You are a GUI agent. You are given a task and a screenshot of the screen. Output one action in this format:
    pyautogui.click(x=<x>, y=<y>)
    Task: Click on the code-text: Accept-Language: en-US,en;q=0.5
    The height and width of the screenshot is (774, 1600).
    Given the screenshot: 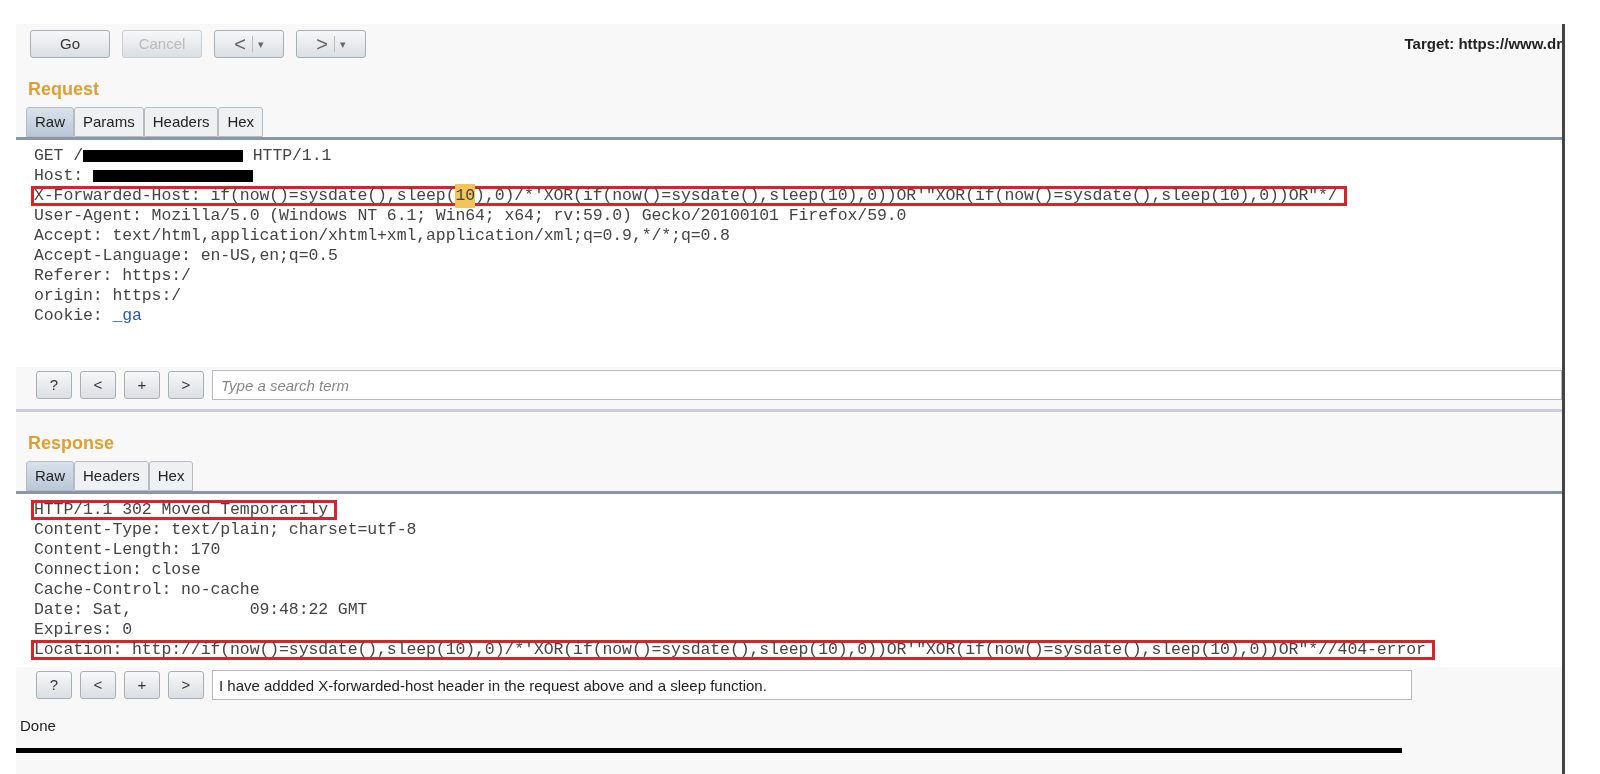 What is the action you would take?
    pyautogui.click(x=186, y=255)
    